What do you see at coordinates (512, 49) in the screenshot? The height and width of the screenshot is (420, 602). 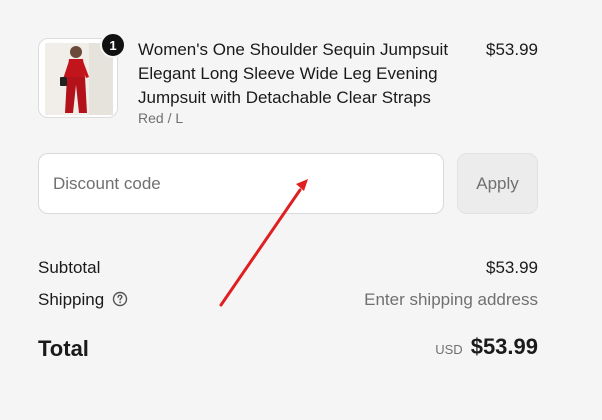 I see `line-item-price: $53.99` at bounding box center [512, 49].